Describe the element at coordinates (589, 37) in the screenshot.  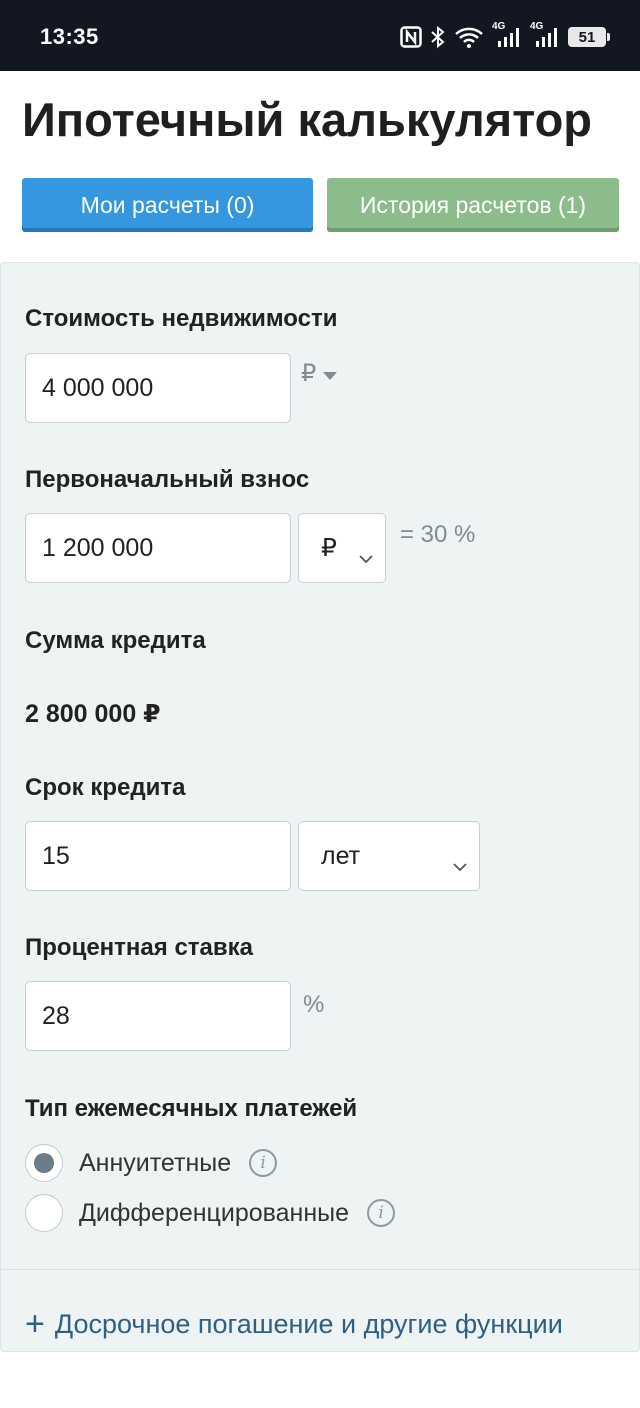
I see `battery-icon: 51` at that location.